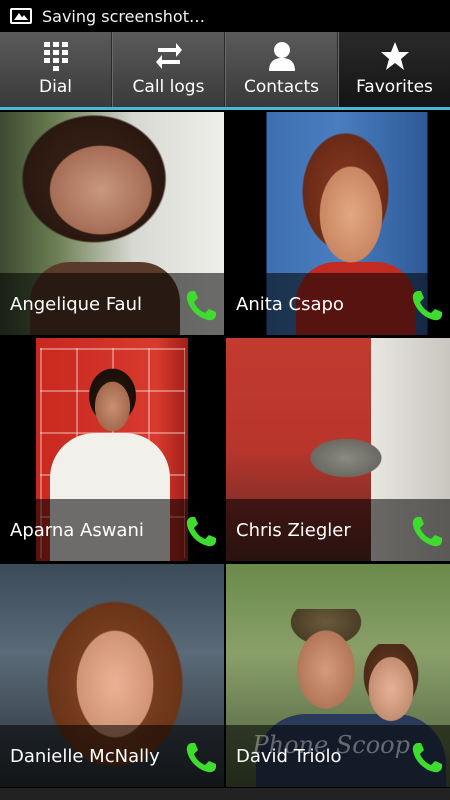  I want to click on contact-name: Angelique Faul, so click(76, 304).